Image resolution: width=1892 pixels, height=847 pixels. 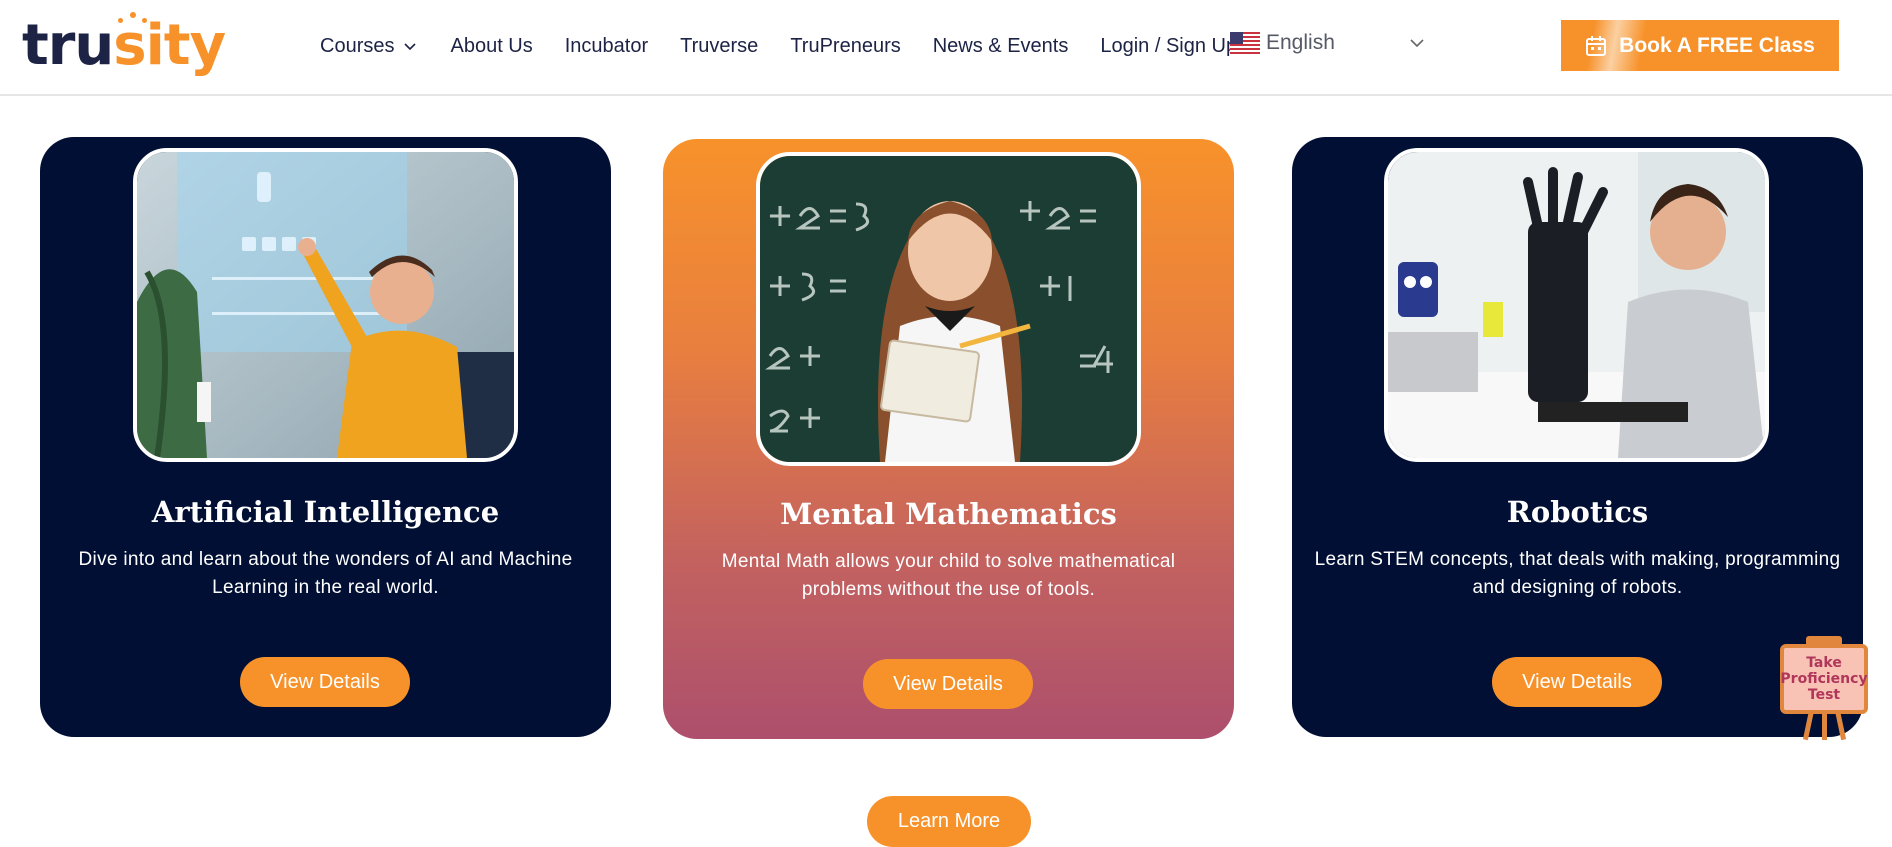 I want to click on nav-courses: Courses, so click(x=369, y=46).